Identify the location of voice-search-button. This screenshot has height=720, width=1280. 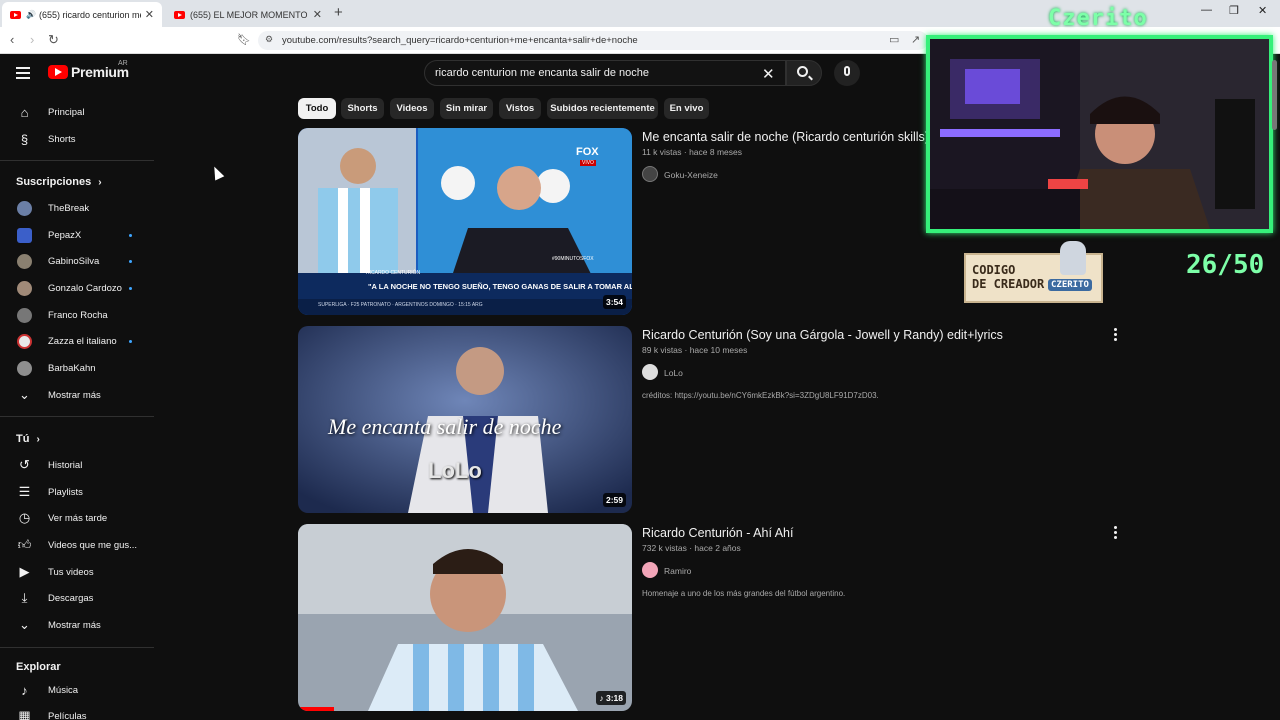
(847, 73).